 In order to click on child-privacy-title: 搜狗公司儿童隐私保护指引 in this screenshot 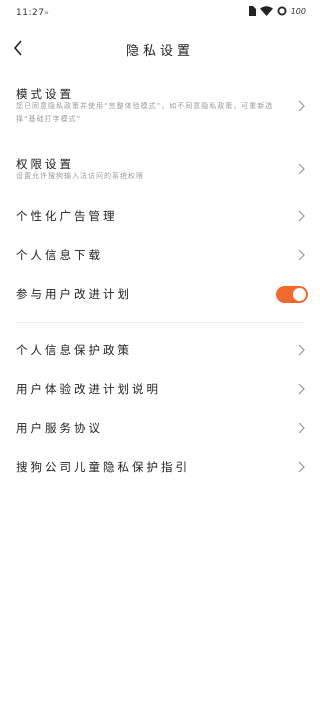, I will do `click(103, 467)`.